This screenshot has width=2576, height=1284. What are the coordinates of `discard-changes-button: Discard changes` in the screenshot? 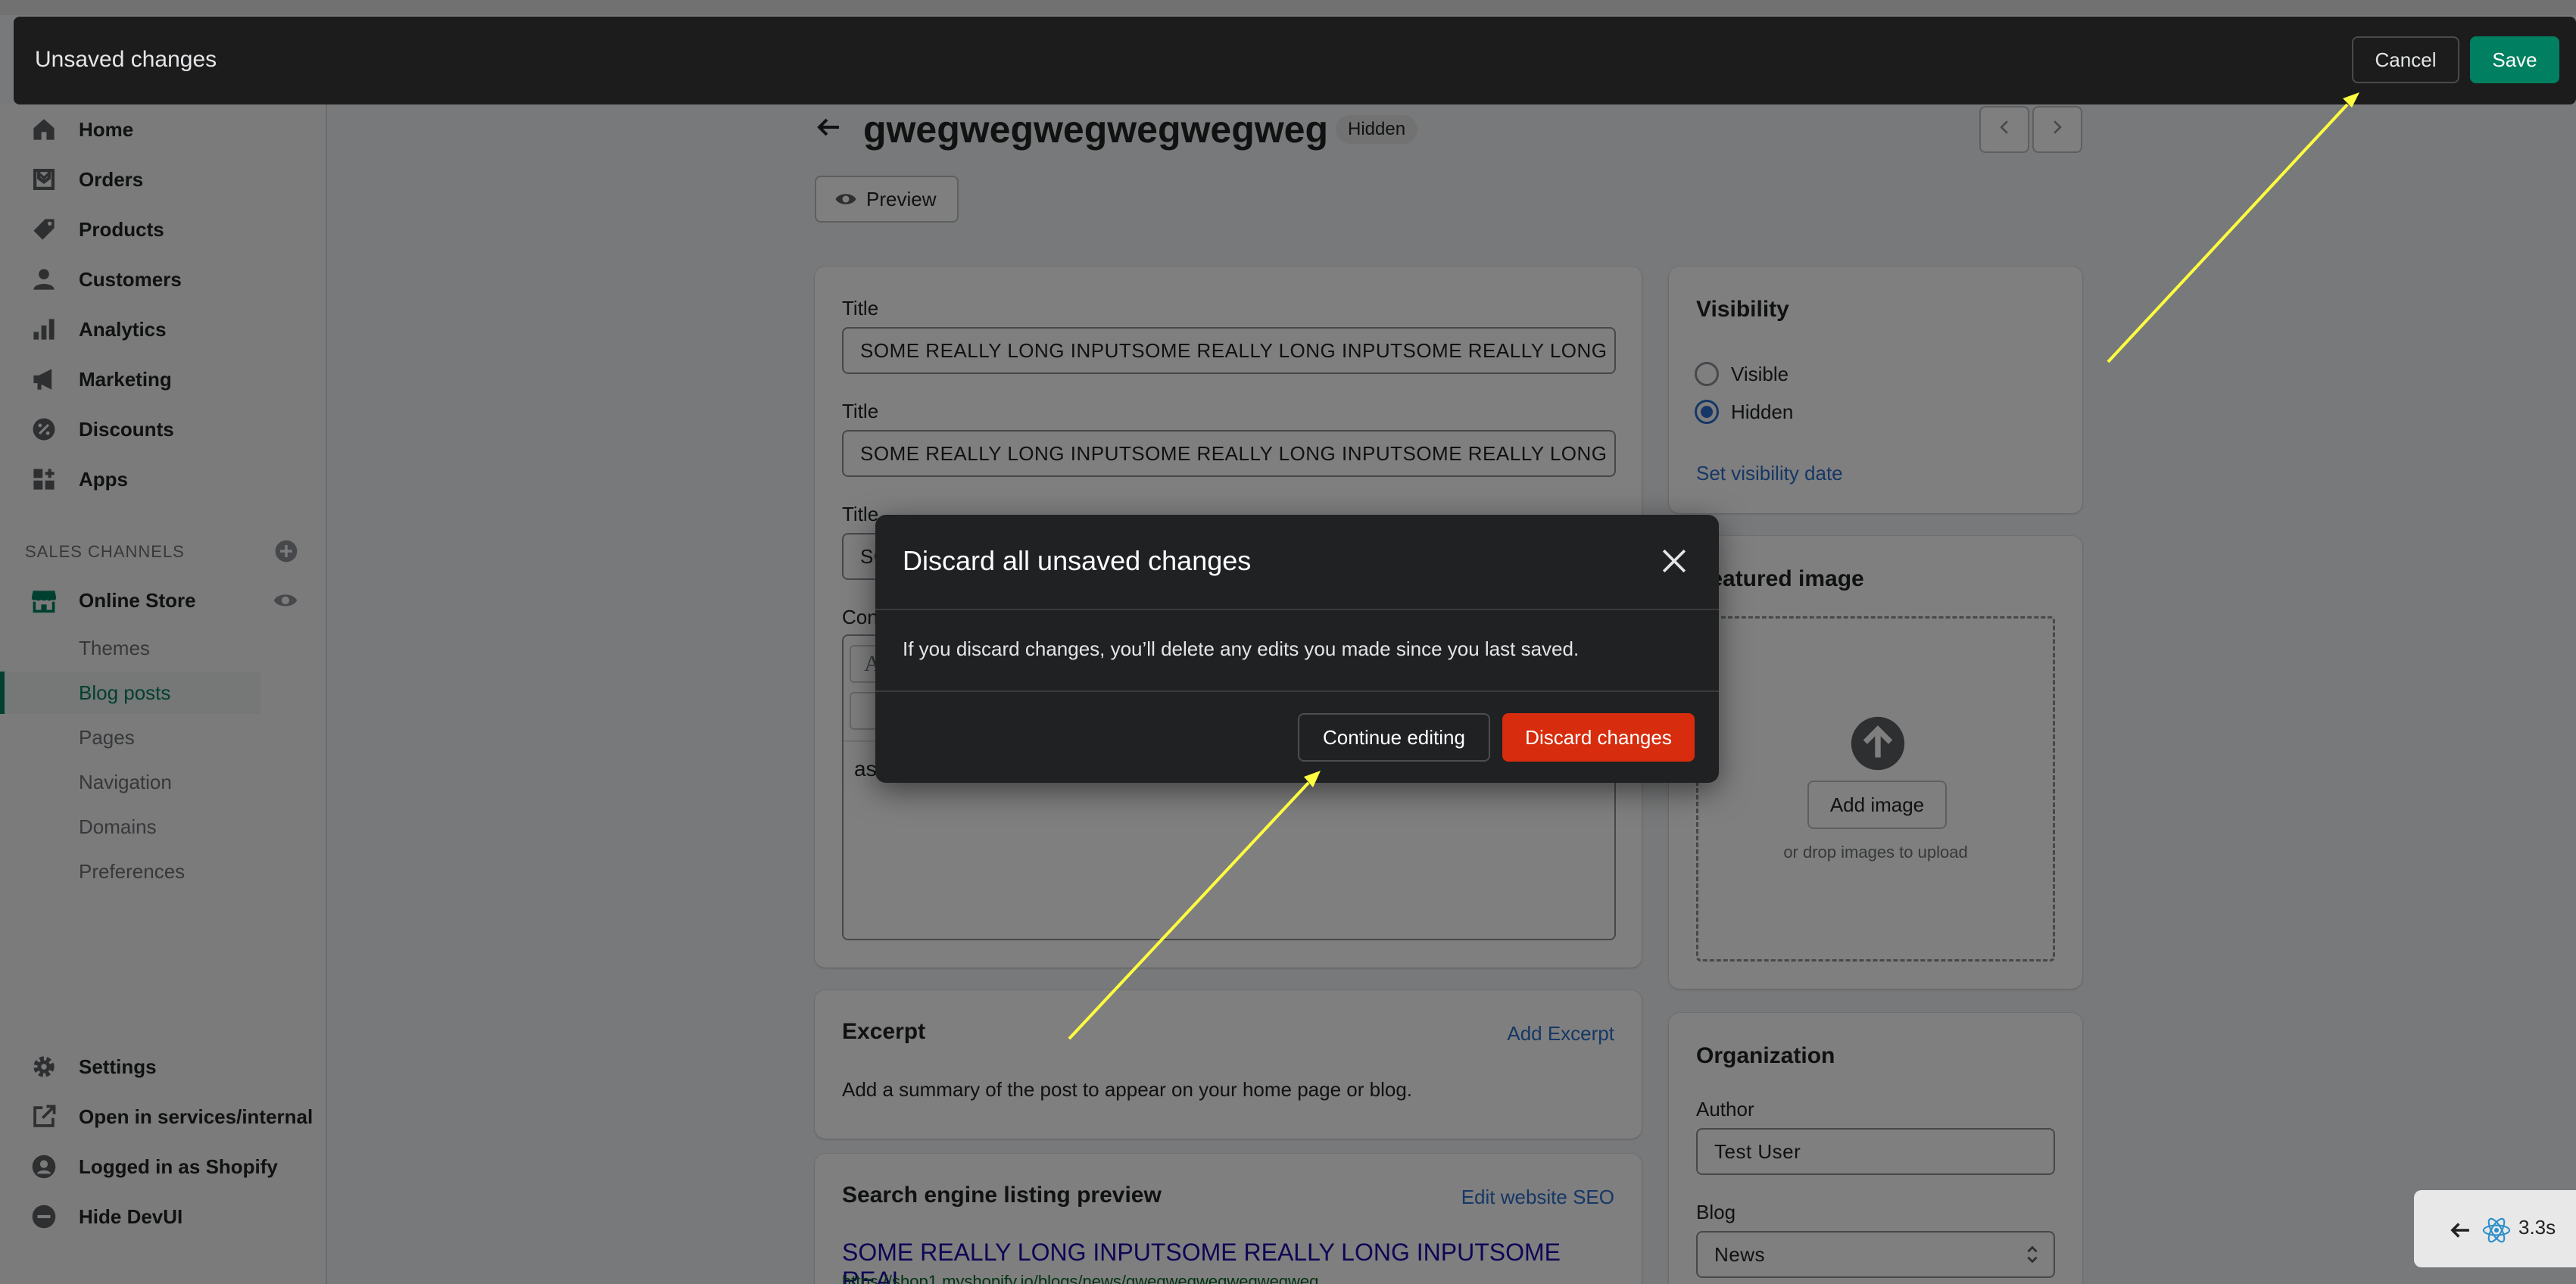 It's located at (1598, 737).